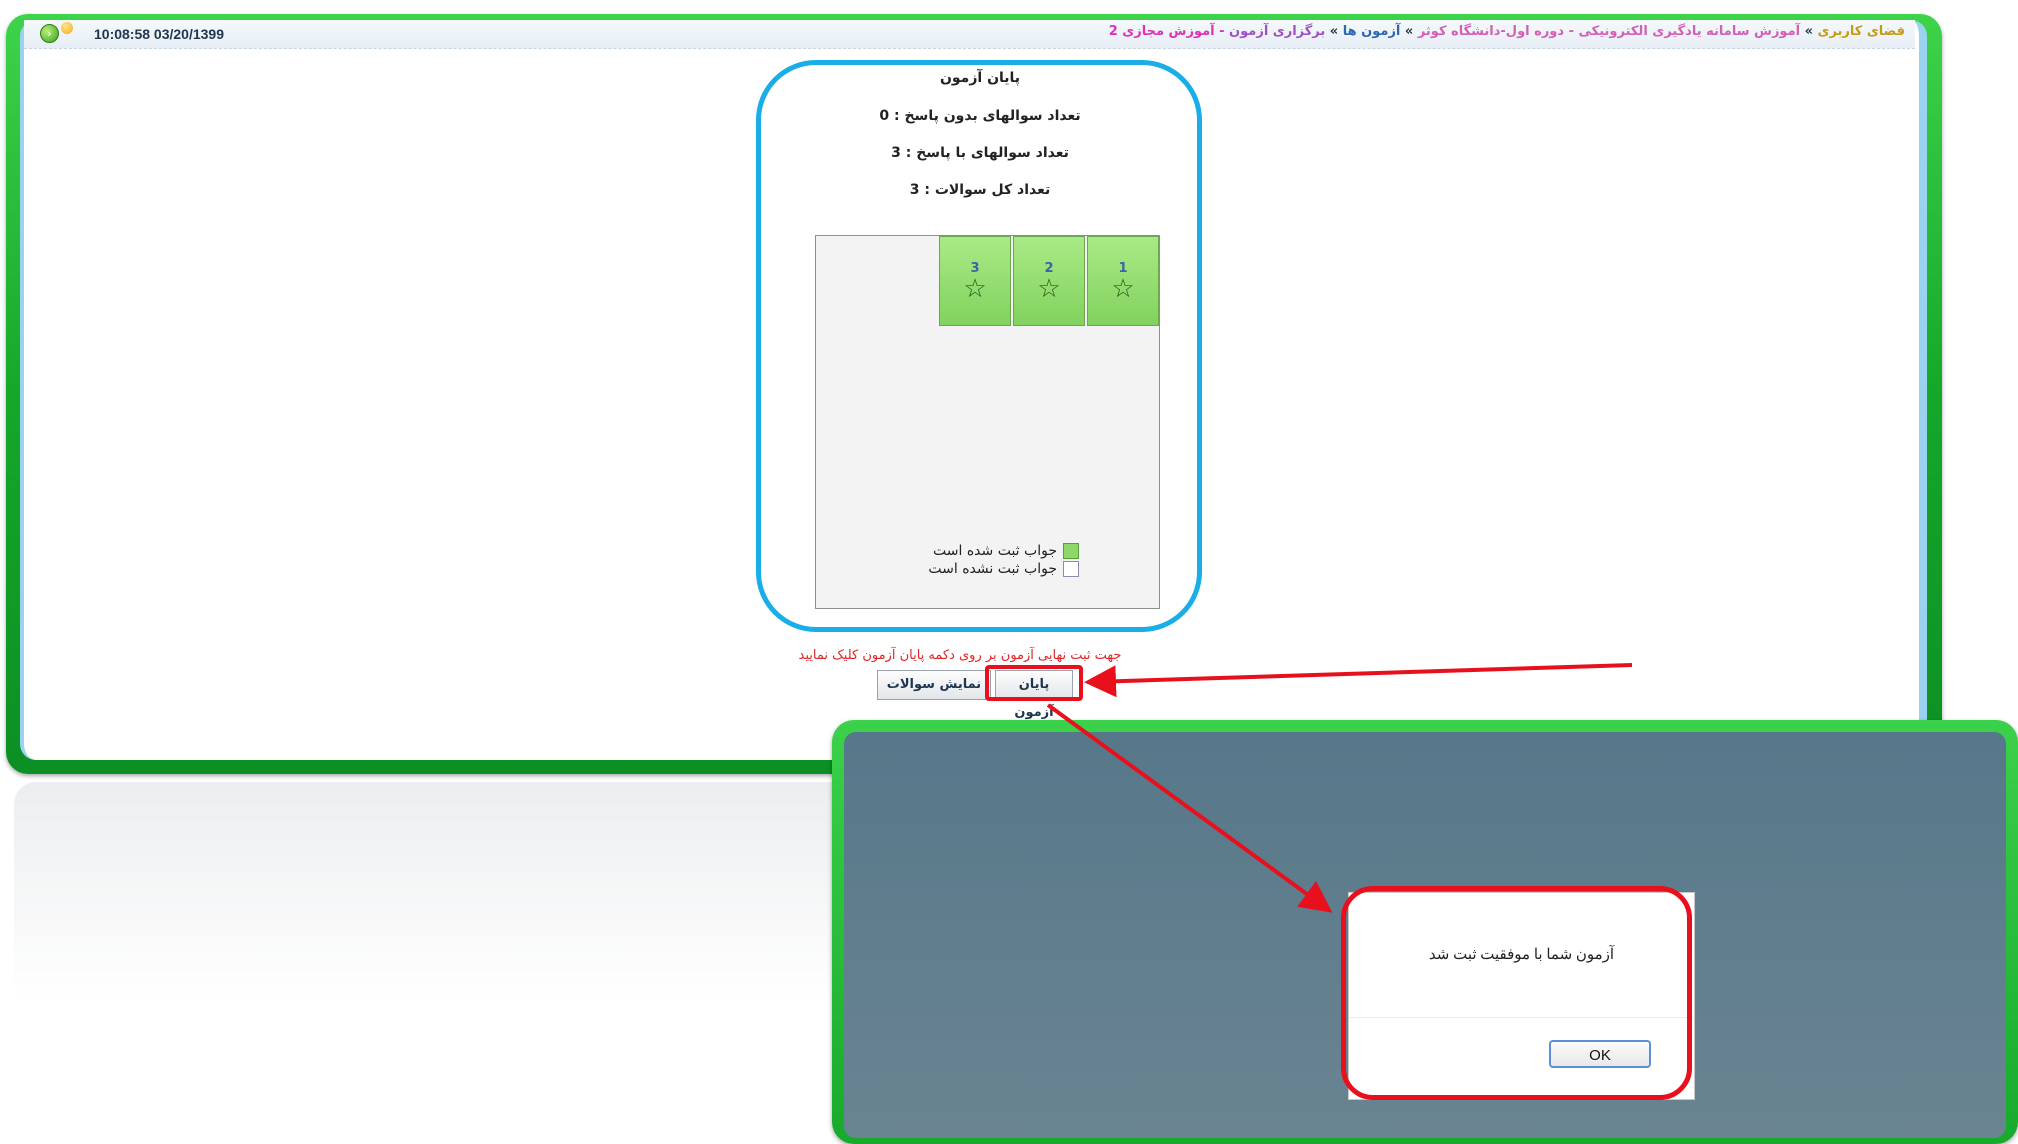 This screenshot has width=2018, height=1144. I want to click on unanswered-swatch, so click(1071, 569).